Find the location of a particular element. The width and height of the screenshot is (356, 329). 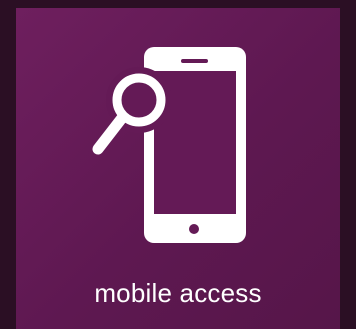

phone-home-button is located at coordinates (194, 229).